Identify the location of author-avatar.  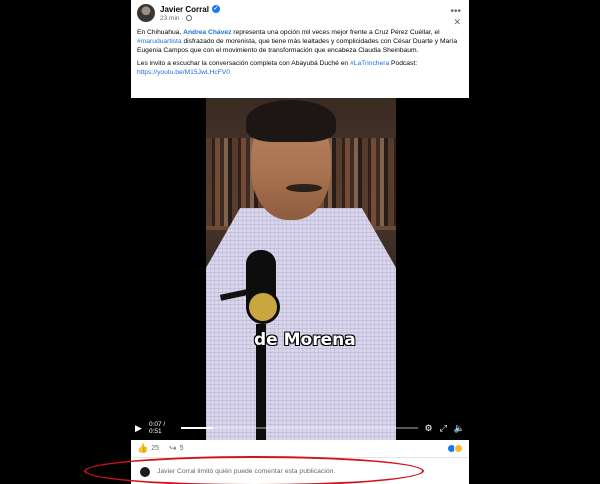
(146, 13).